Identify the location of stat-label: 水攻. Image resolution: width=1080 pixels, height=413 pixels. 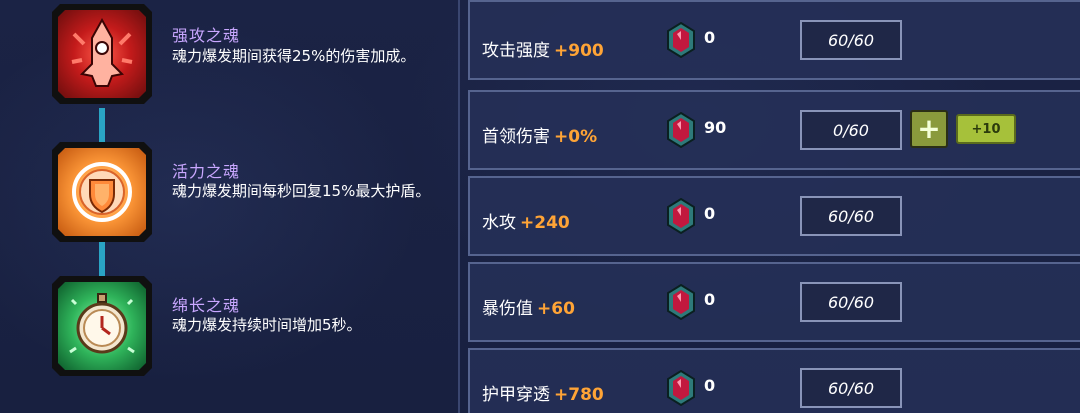
(499, 223).